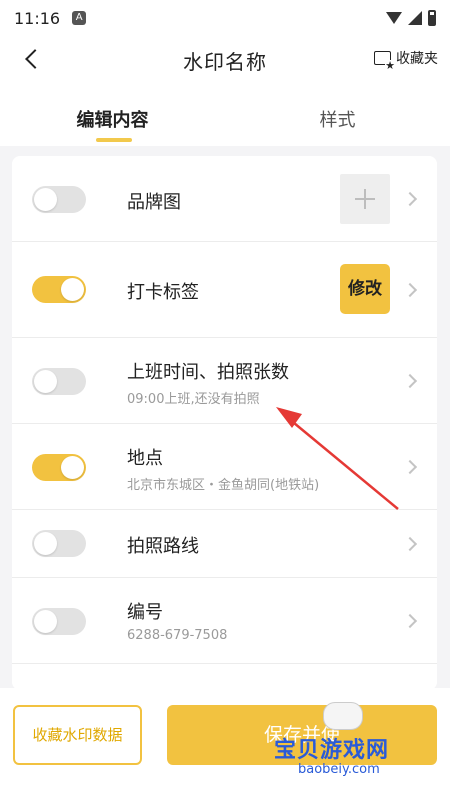  What do you see at coordinates (163, 292) in the screenshot?
I see `row-label: 打卡标签` at bounding box center [163, 292].